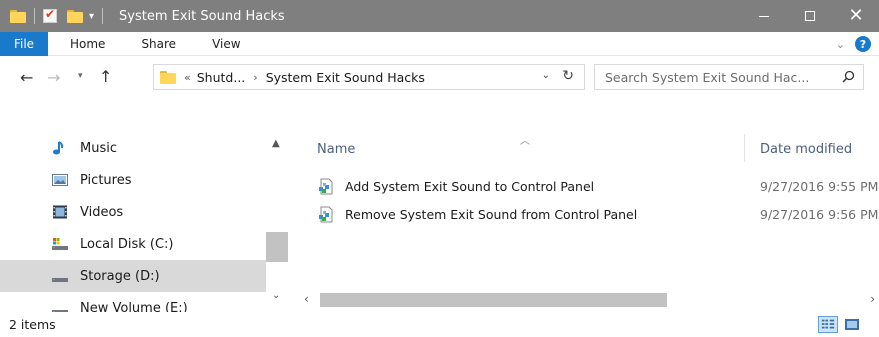 The width and height of the screenshot is (879, 337). Describe the element at coordinates (158, 44) in the screenshot. I see `tab-share: Share` at that location.